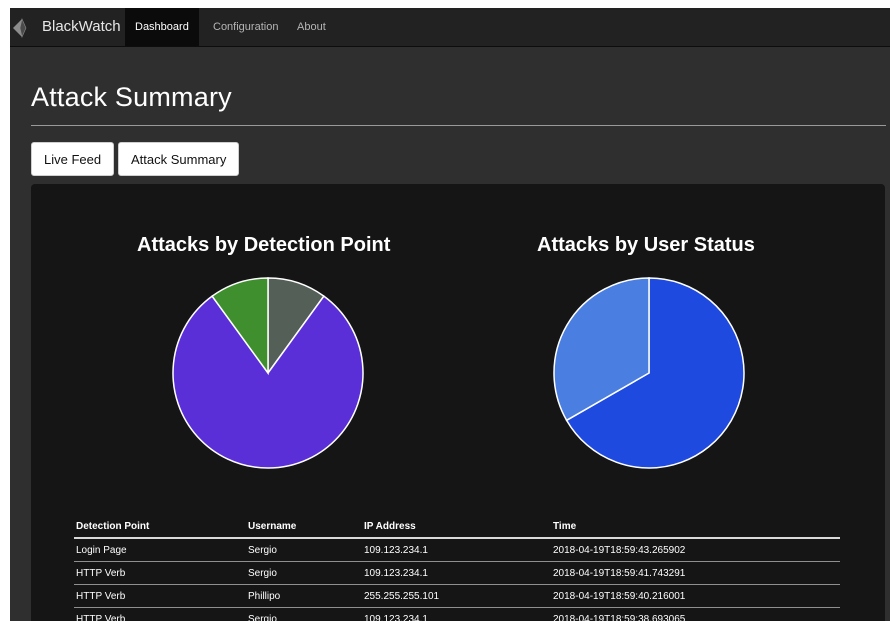 This screenshot has height=621, width=890. Describe the element at coordinates (81, 26) in the screenshot. I see `brand-link: BlackWatch` at that location.